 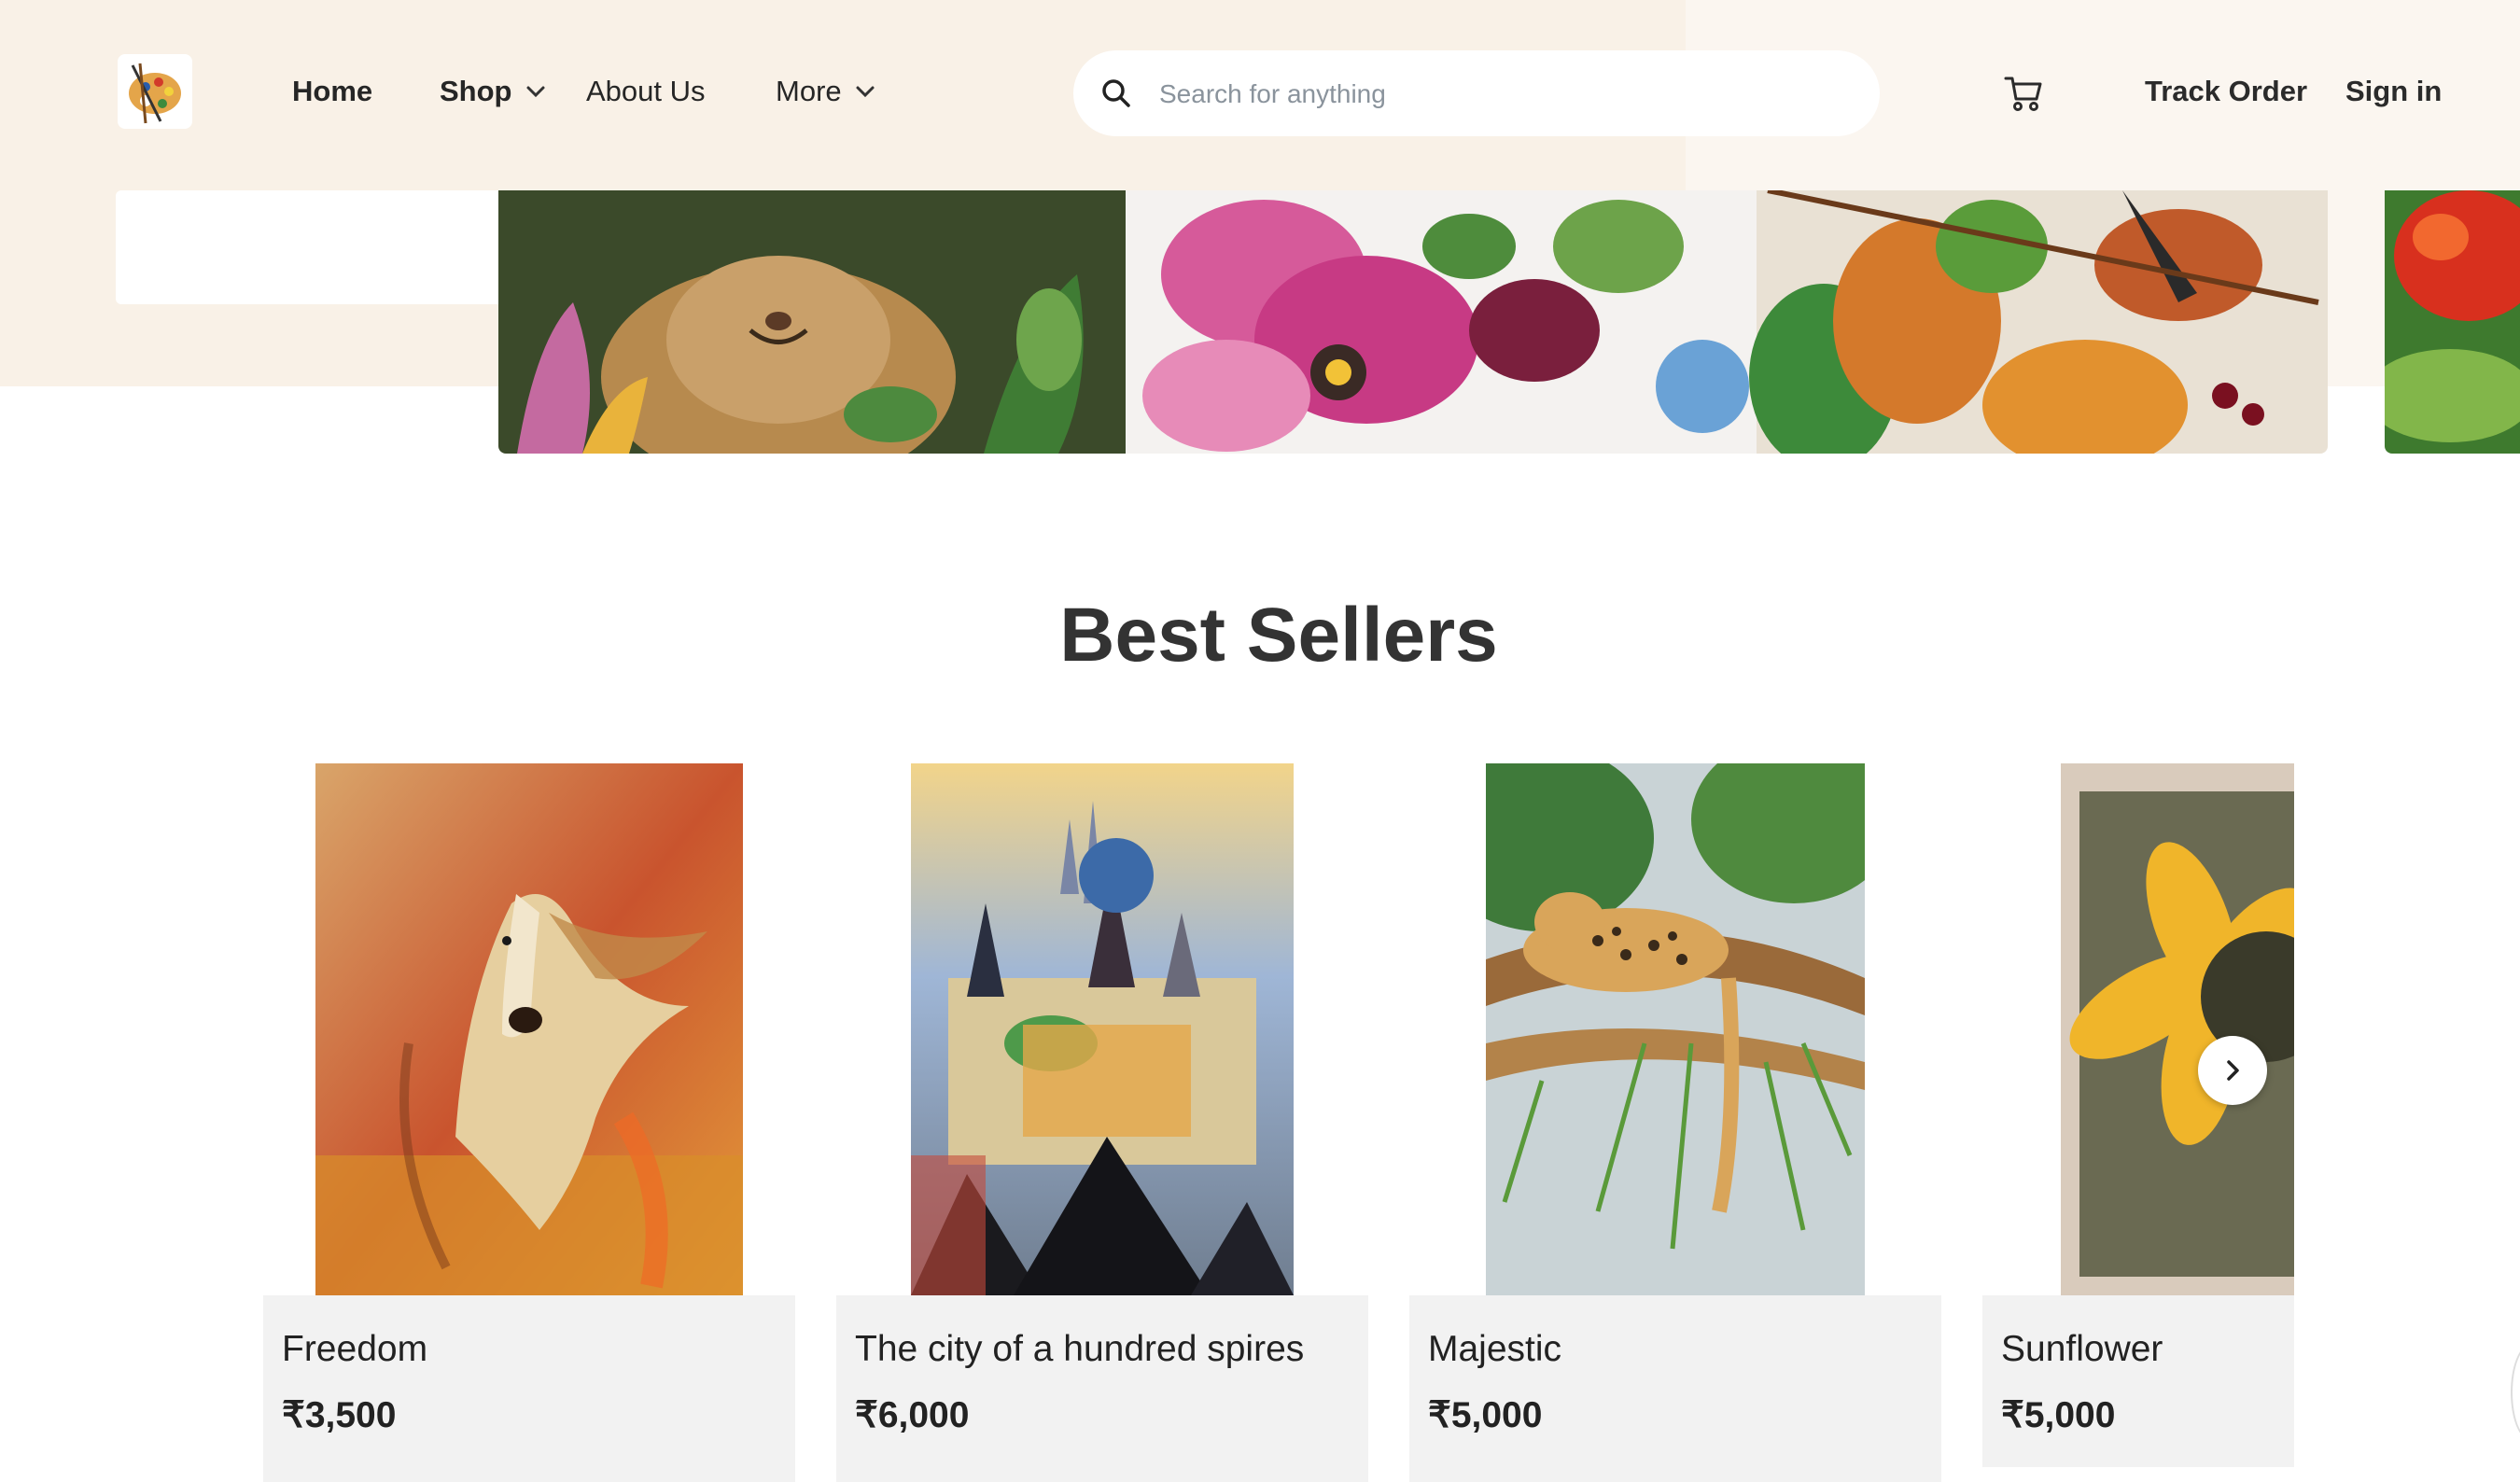 What do you see at coordinates (1278, 635) in the screenshot?
I see `section-title: Best Sellers` at bounding box center [1278, 635].